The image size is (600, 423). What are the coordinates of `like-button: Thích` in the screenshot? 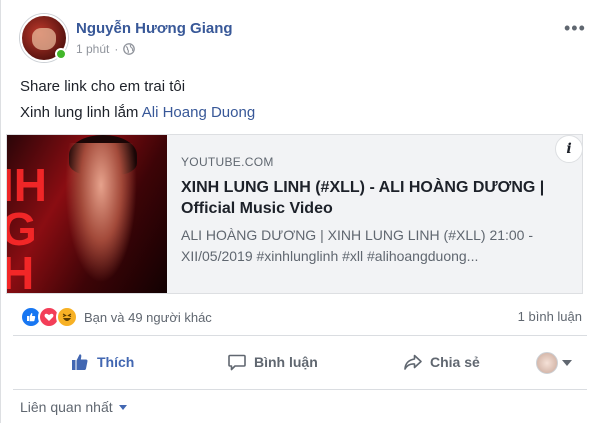 It's located at (102, 362).